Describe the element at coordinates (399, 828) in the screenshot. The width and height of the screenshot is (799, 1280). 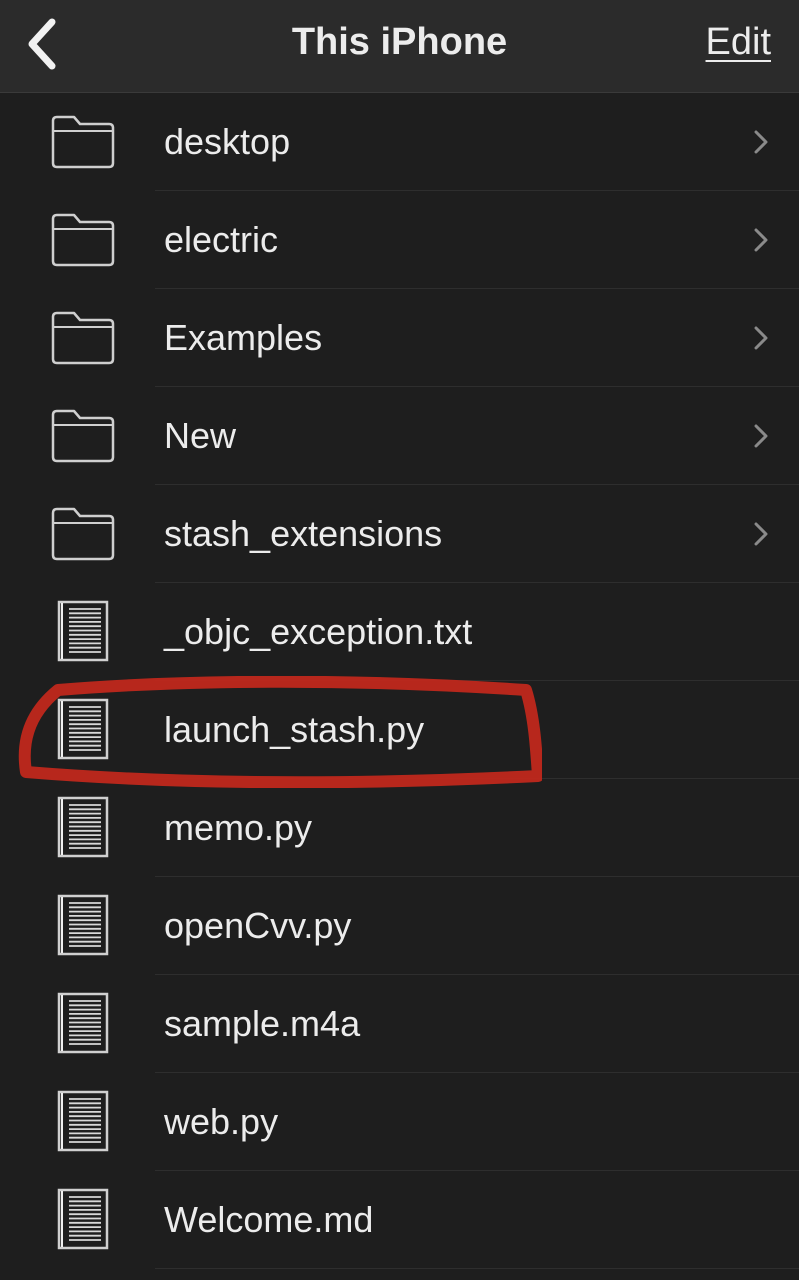
I see `file-row: memo.py` at that location.